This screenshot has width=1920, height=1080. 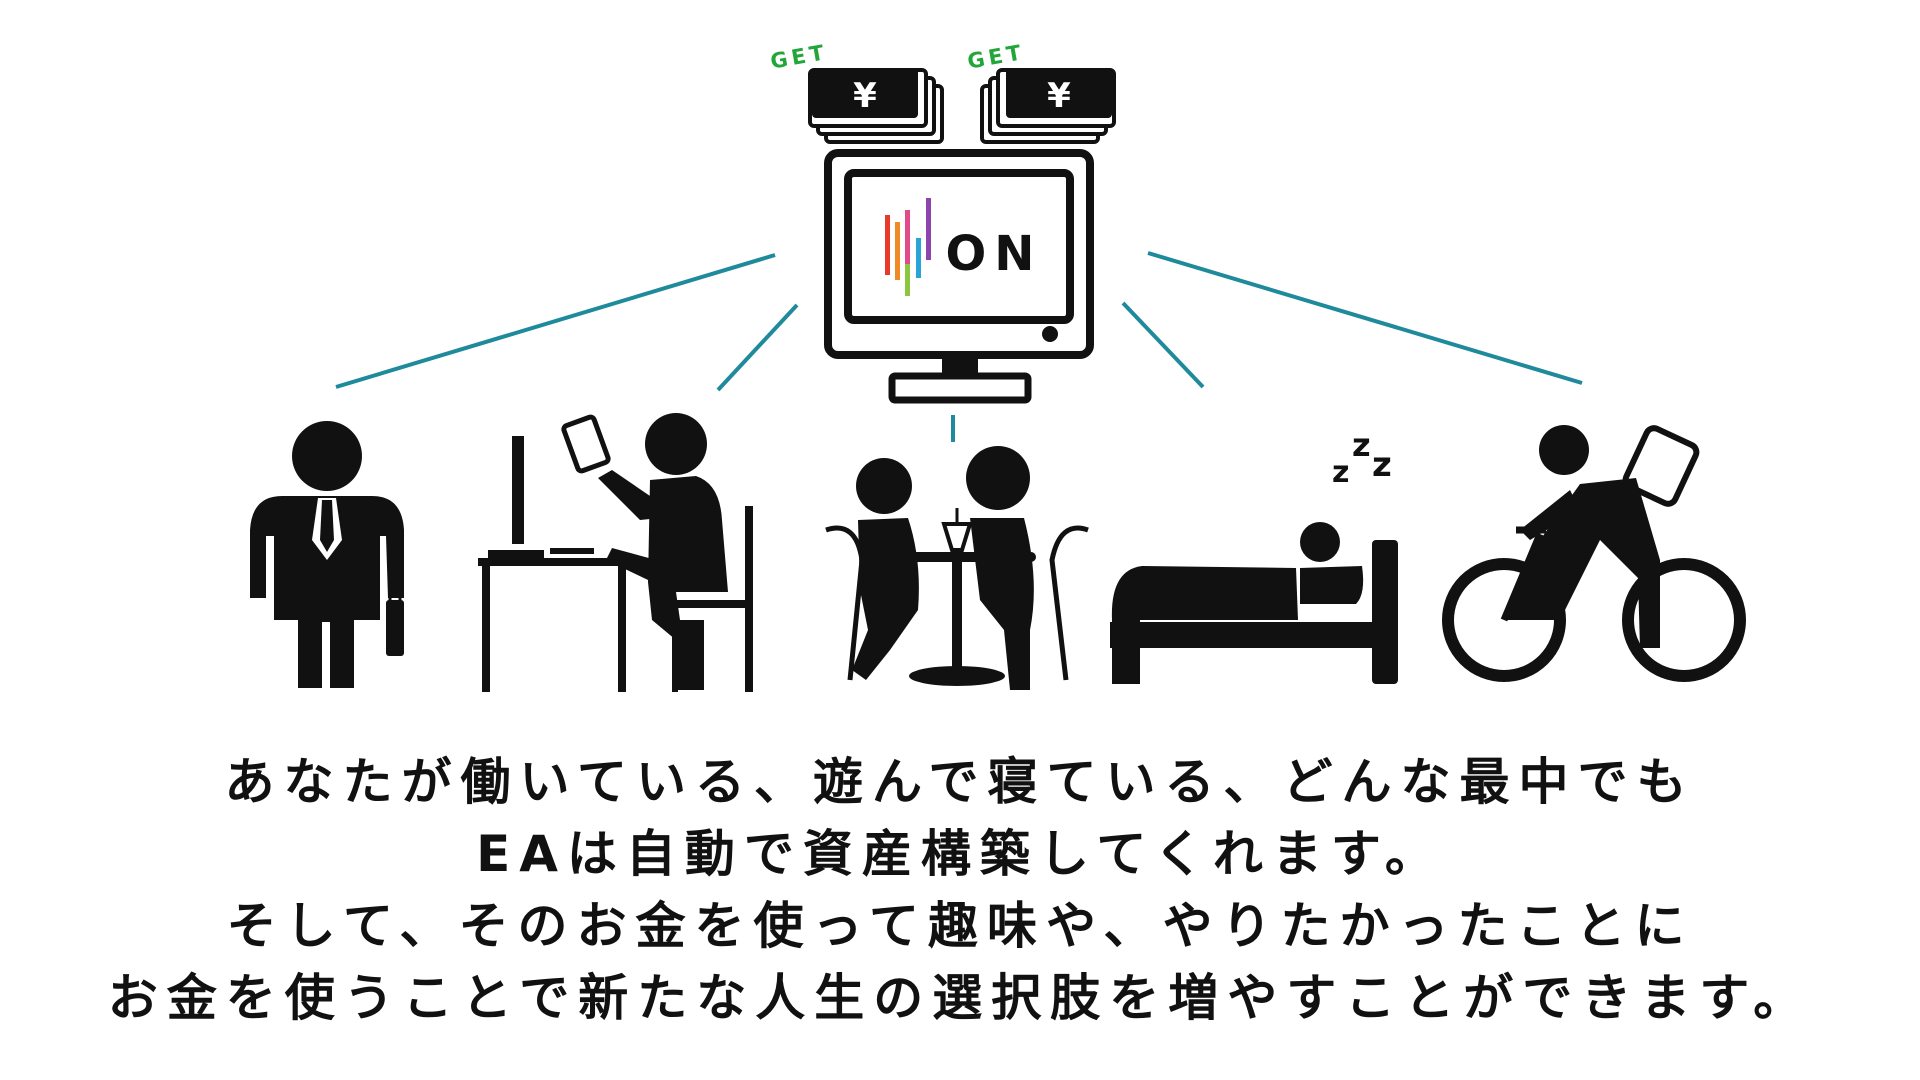 What do you see at coordinates (960, 854) in the screenshot?
I see `caption-line: EAは自動で資産構築してくれます。` at bounding box center [960, 854].